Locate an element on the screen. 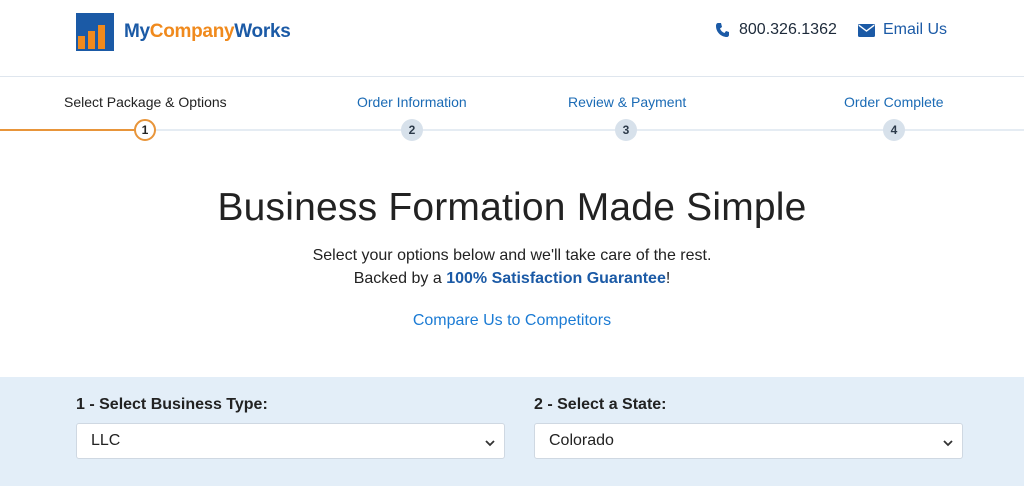  phone-link: 800.326.1362 is located at coordinates (775, 30).